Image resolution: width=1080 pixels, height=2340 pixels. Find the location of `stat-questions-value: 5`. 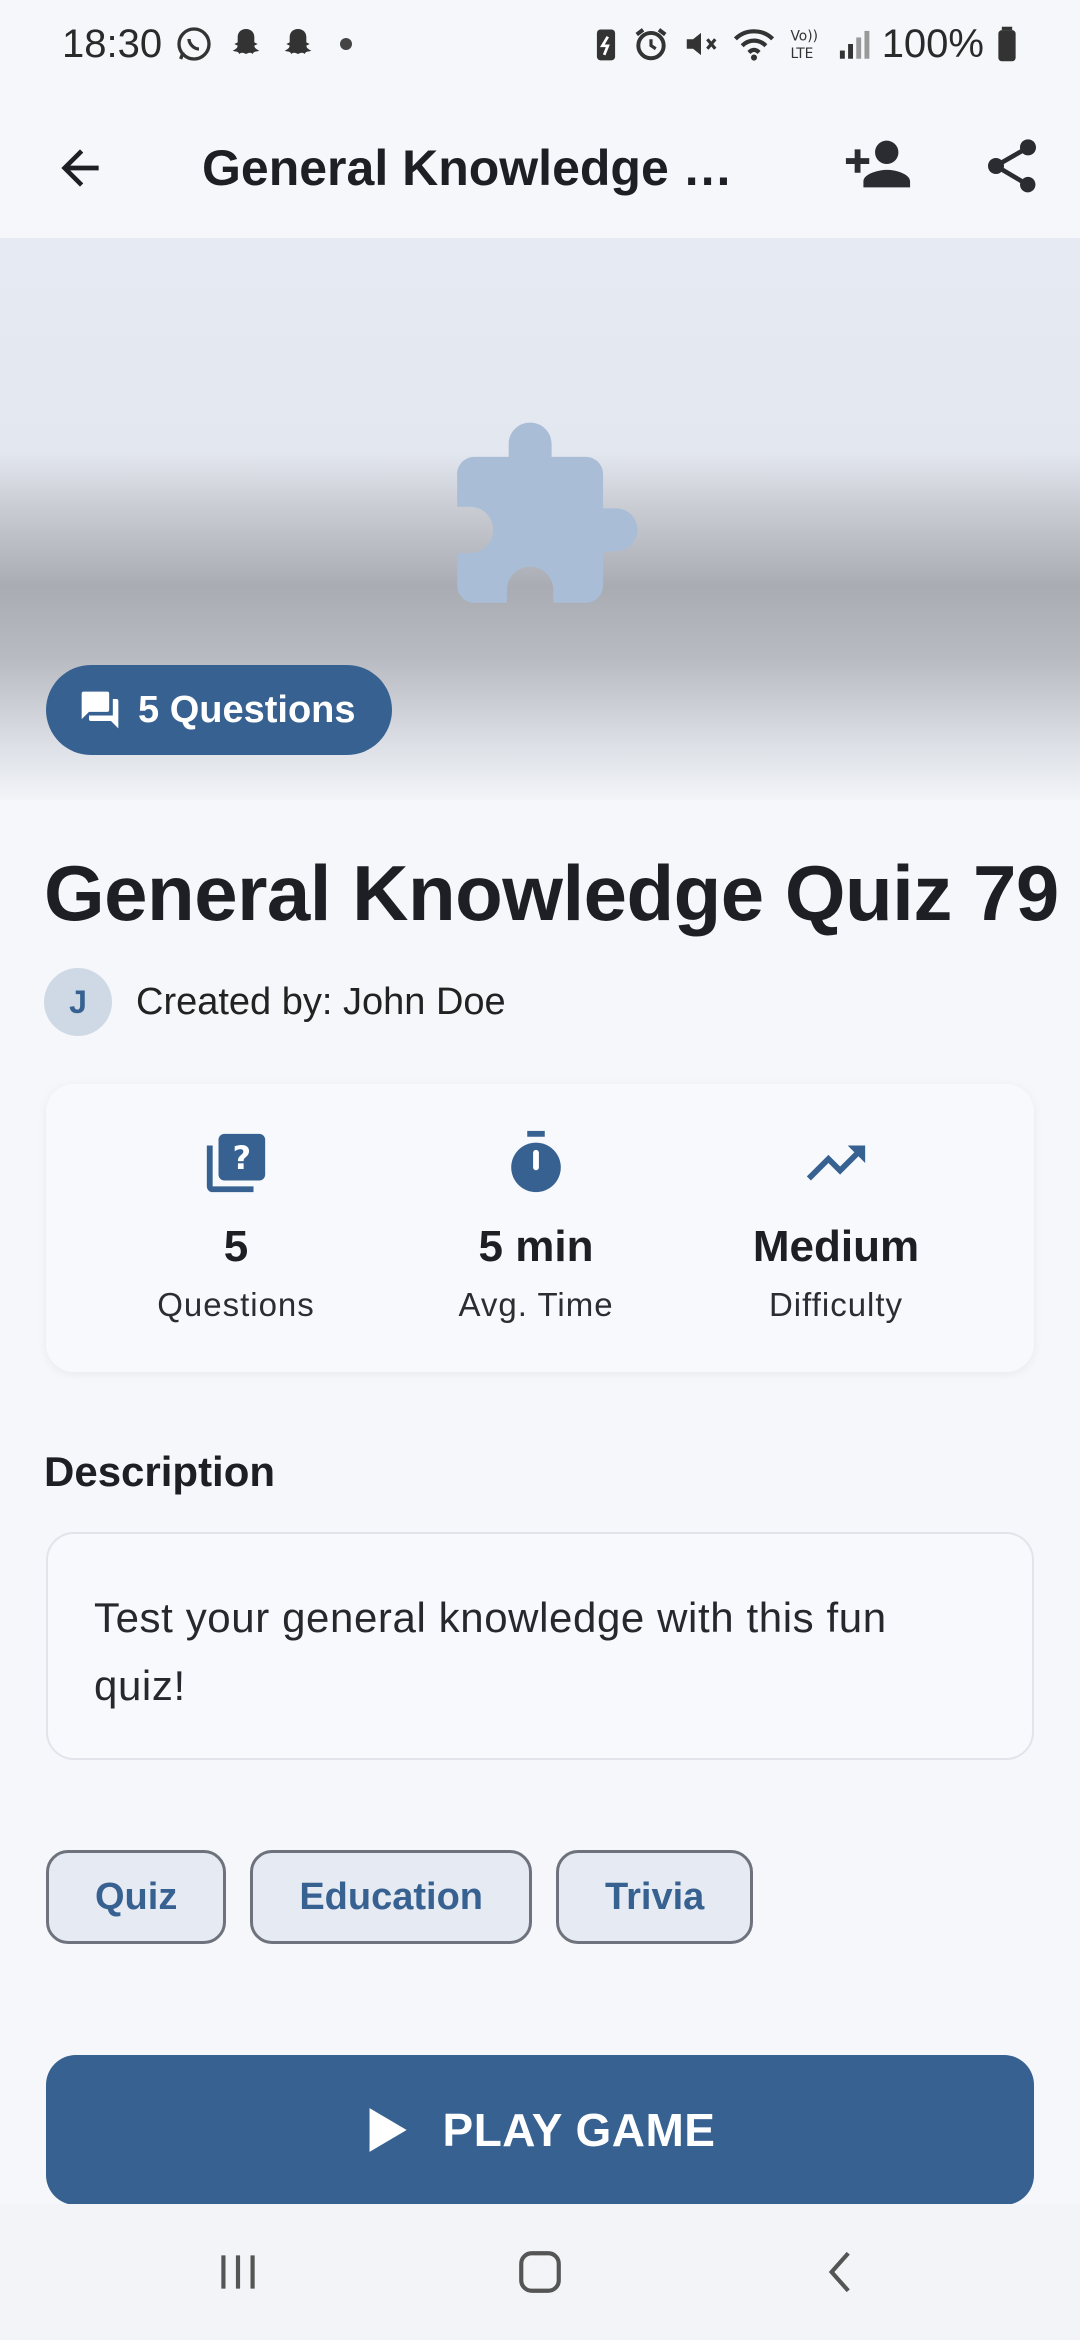

stat-questions-value: 5 is located at coordinates (236, 1246).